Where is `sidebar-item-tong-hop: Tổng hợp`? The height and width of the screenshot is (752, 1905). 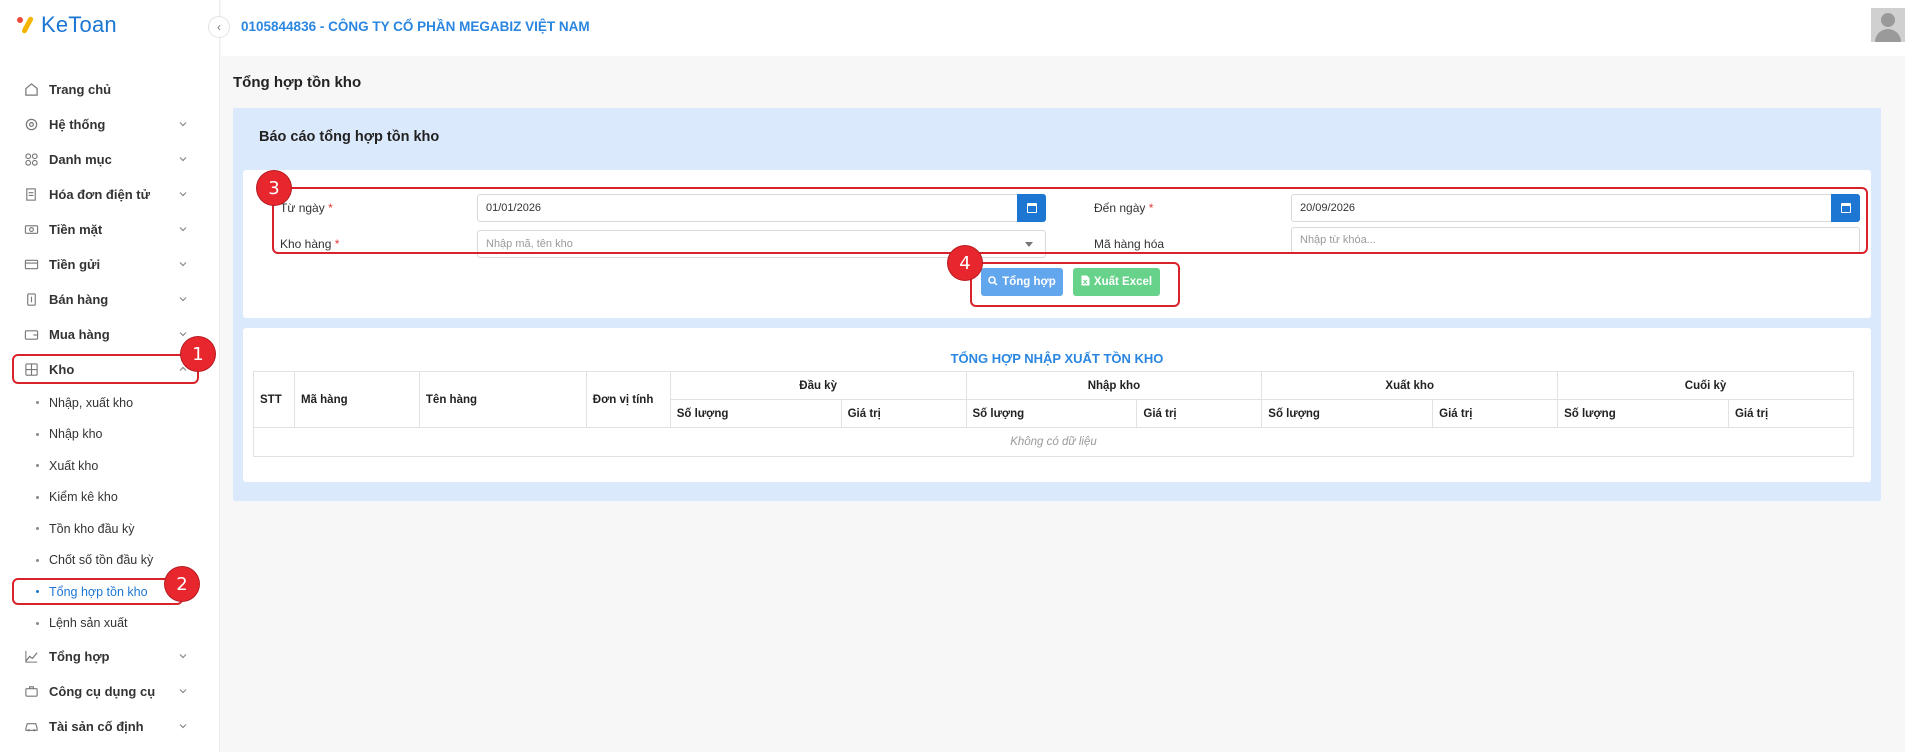 sidebar-item-tong-hop: Tổng hợp is located at coordinates (110, 656).